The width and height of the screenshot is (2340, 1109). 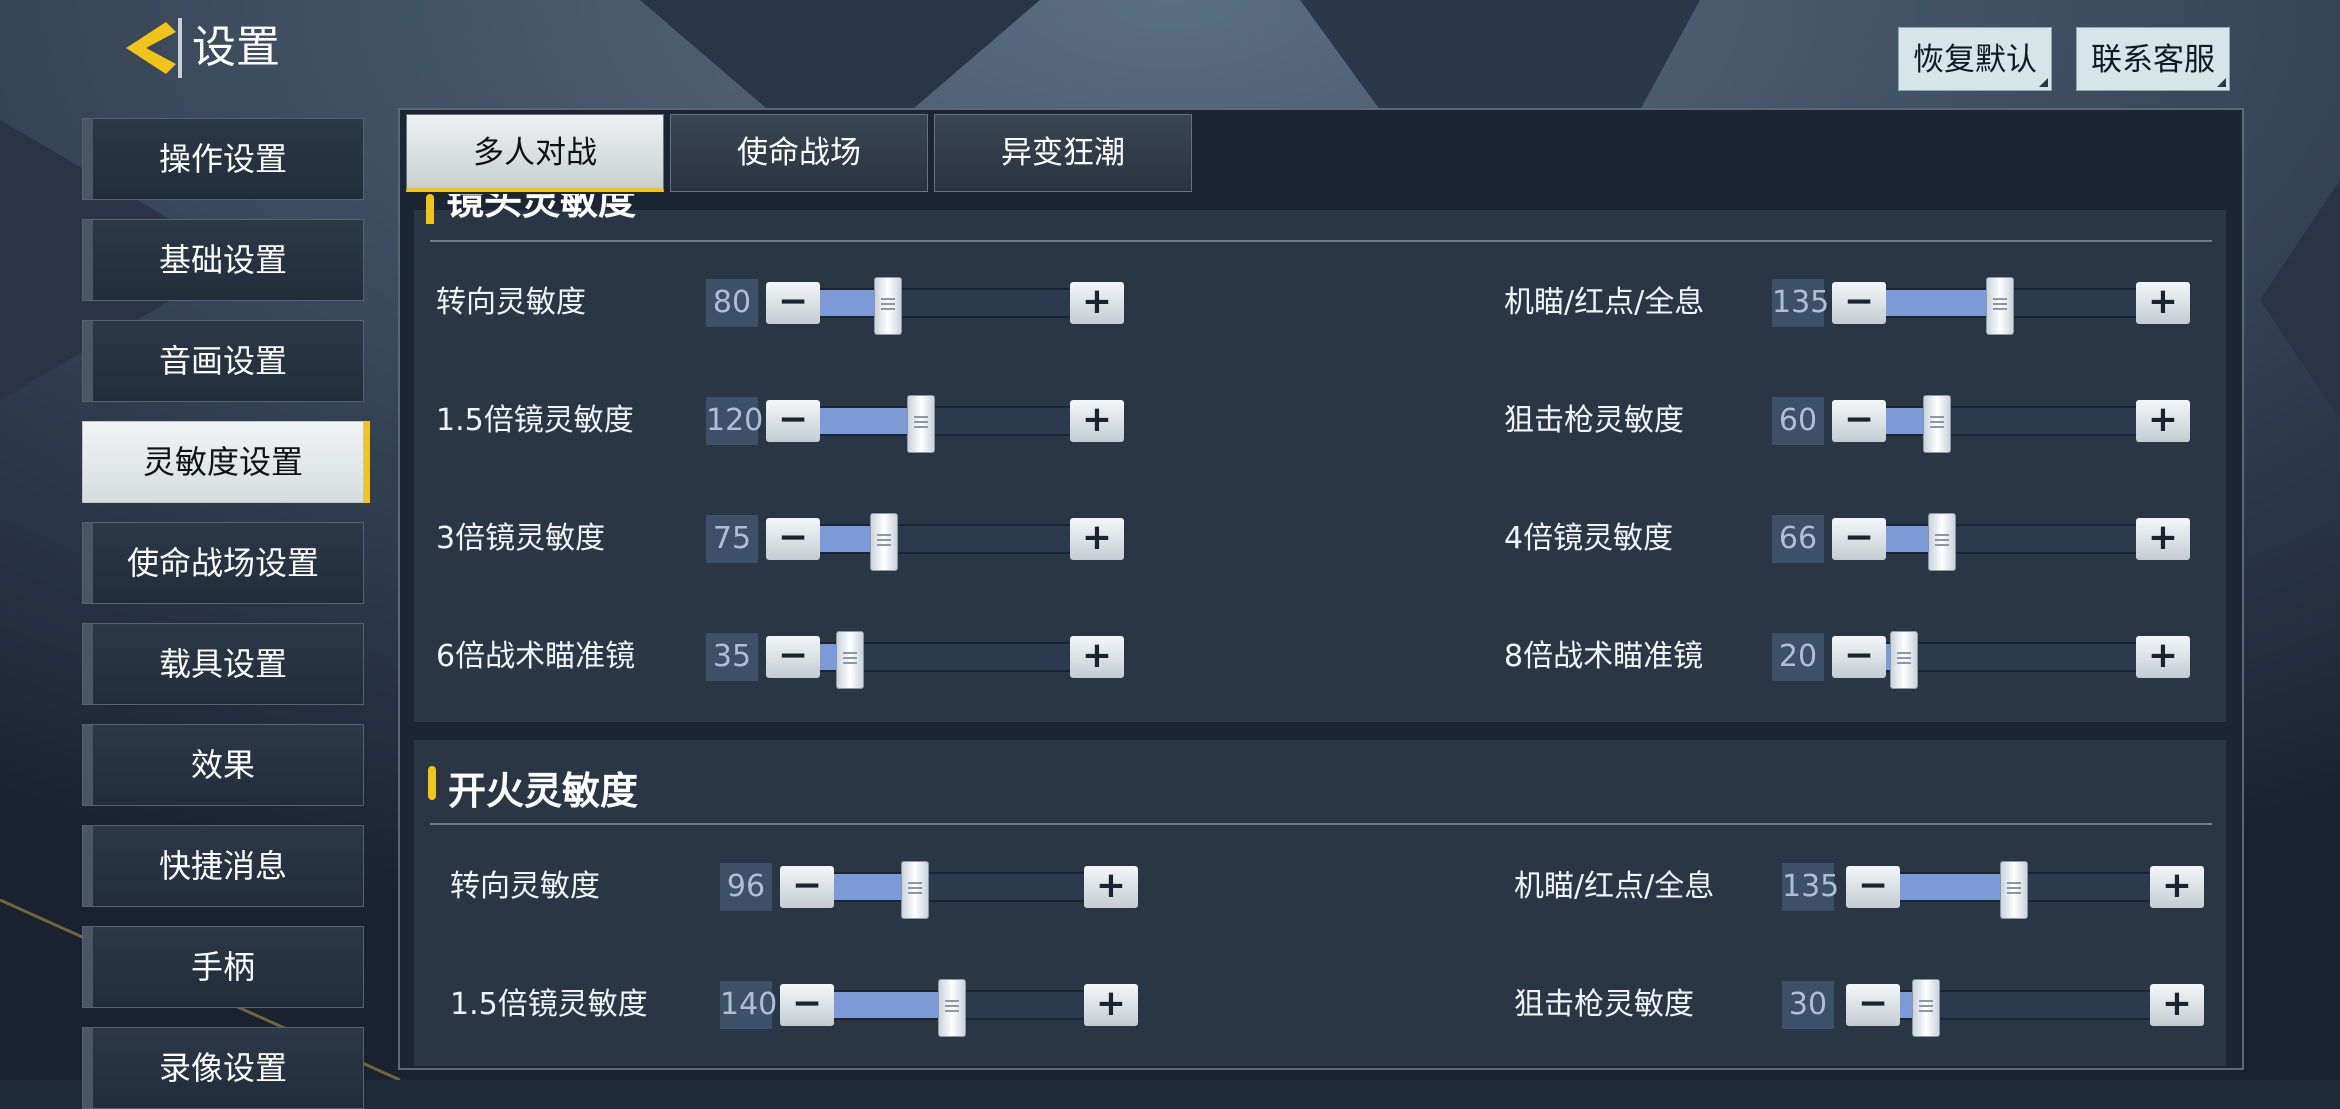 What do you see at coordinates (2153, 59) in the screenshot?
I see `contact-support-button: 联系客服` at bounding box center [2153, 59].